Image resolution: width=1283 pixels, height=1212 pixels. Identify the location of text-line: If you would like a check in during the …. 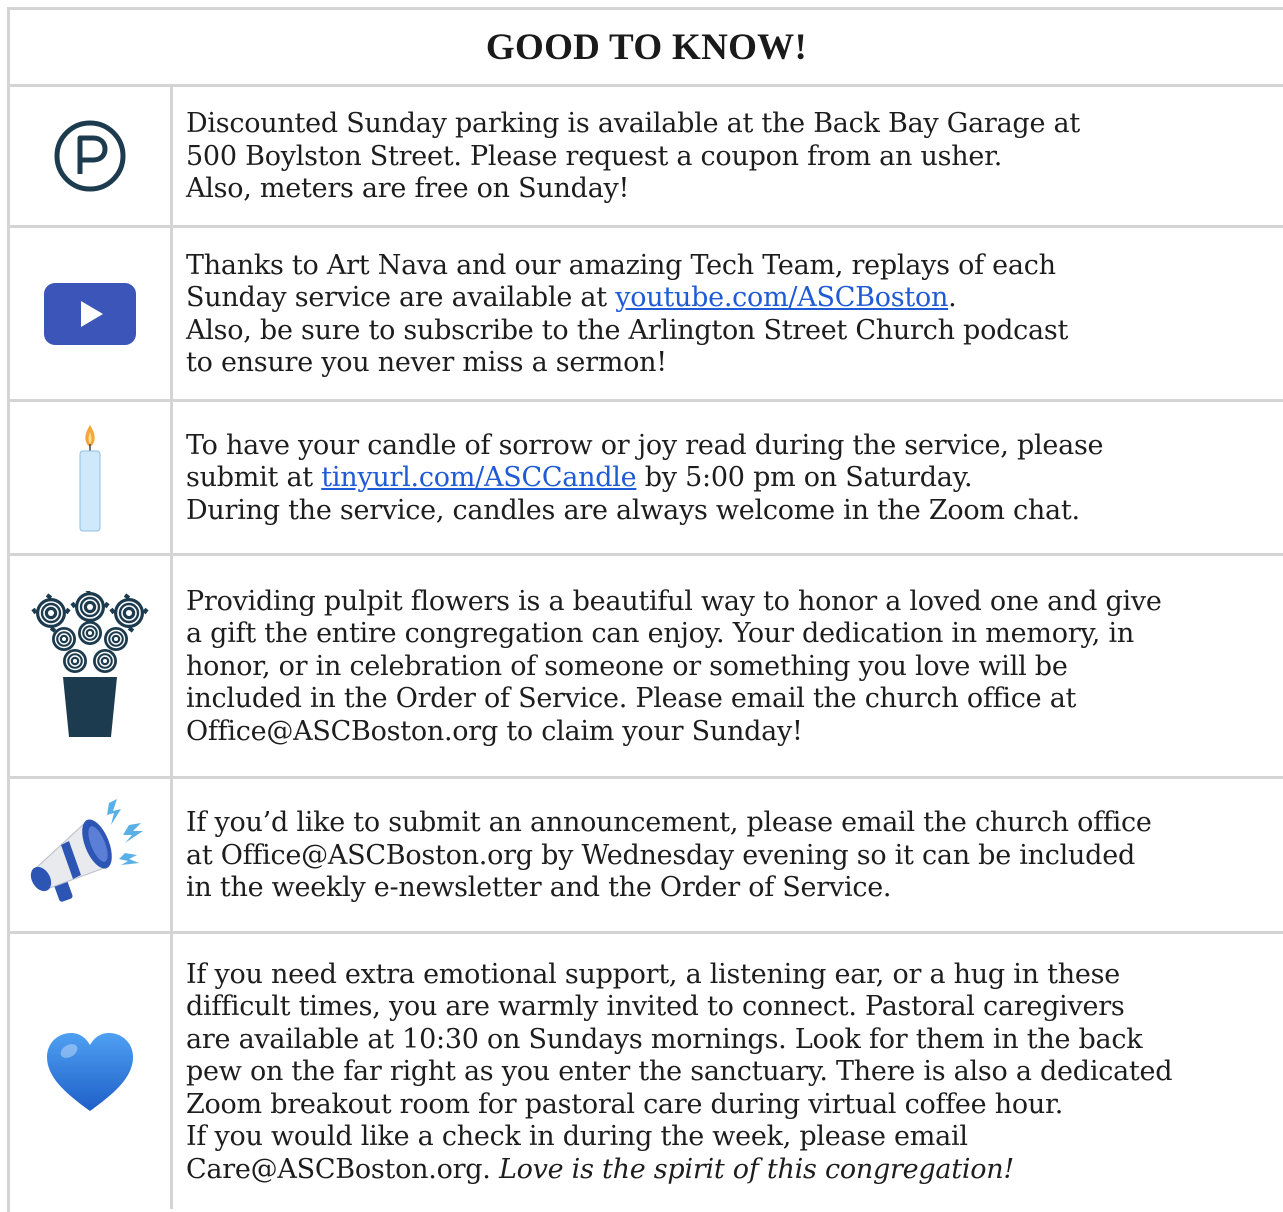
(577, 1137).